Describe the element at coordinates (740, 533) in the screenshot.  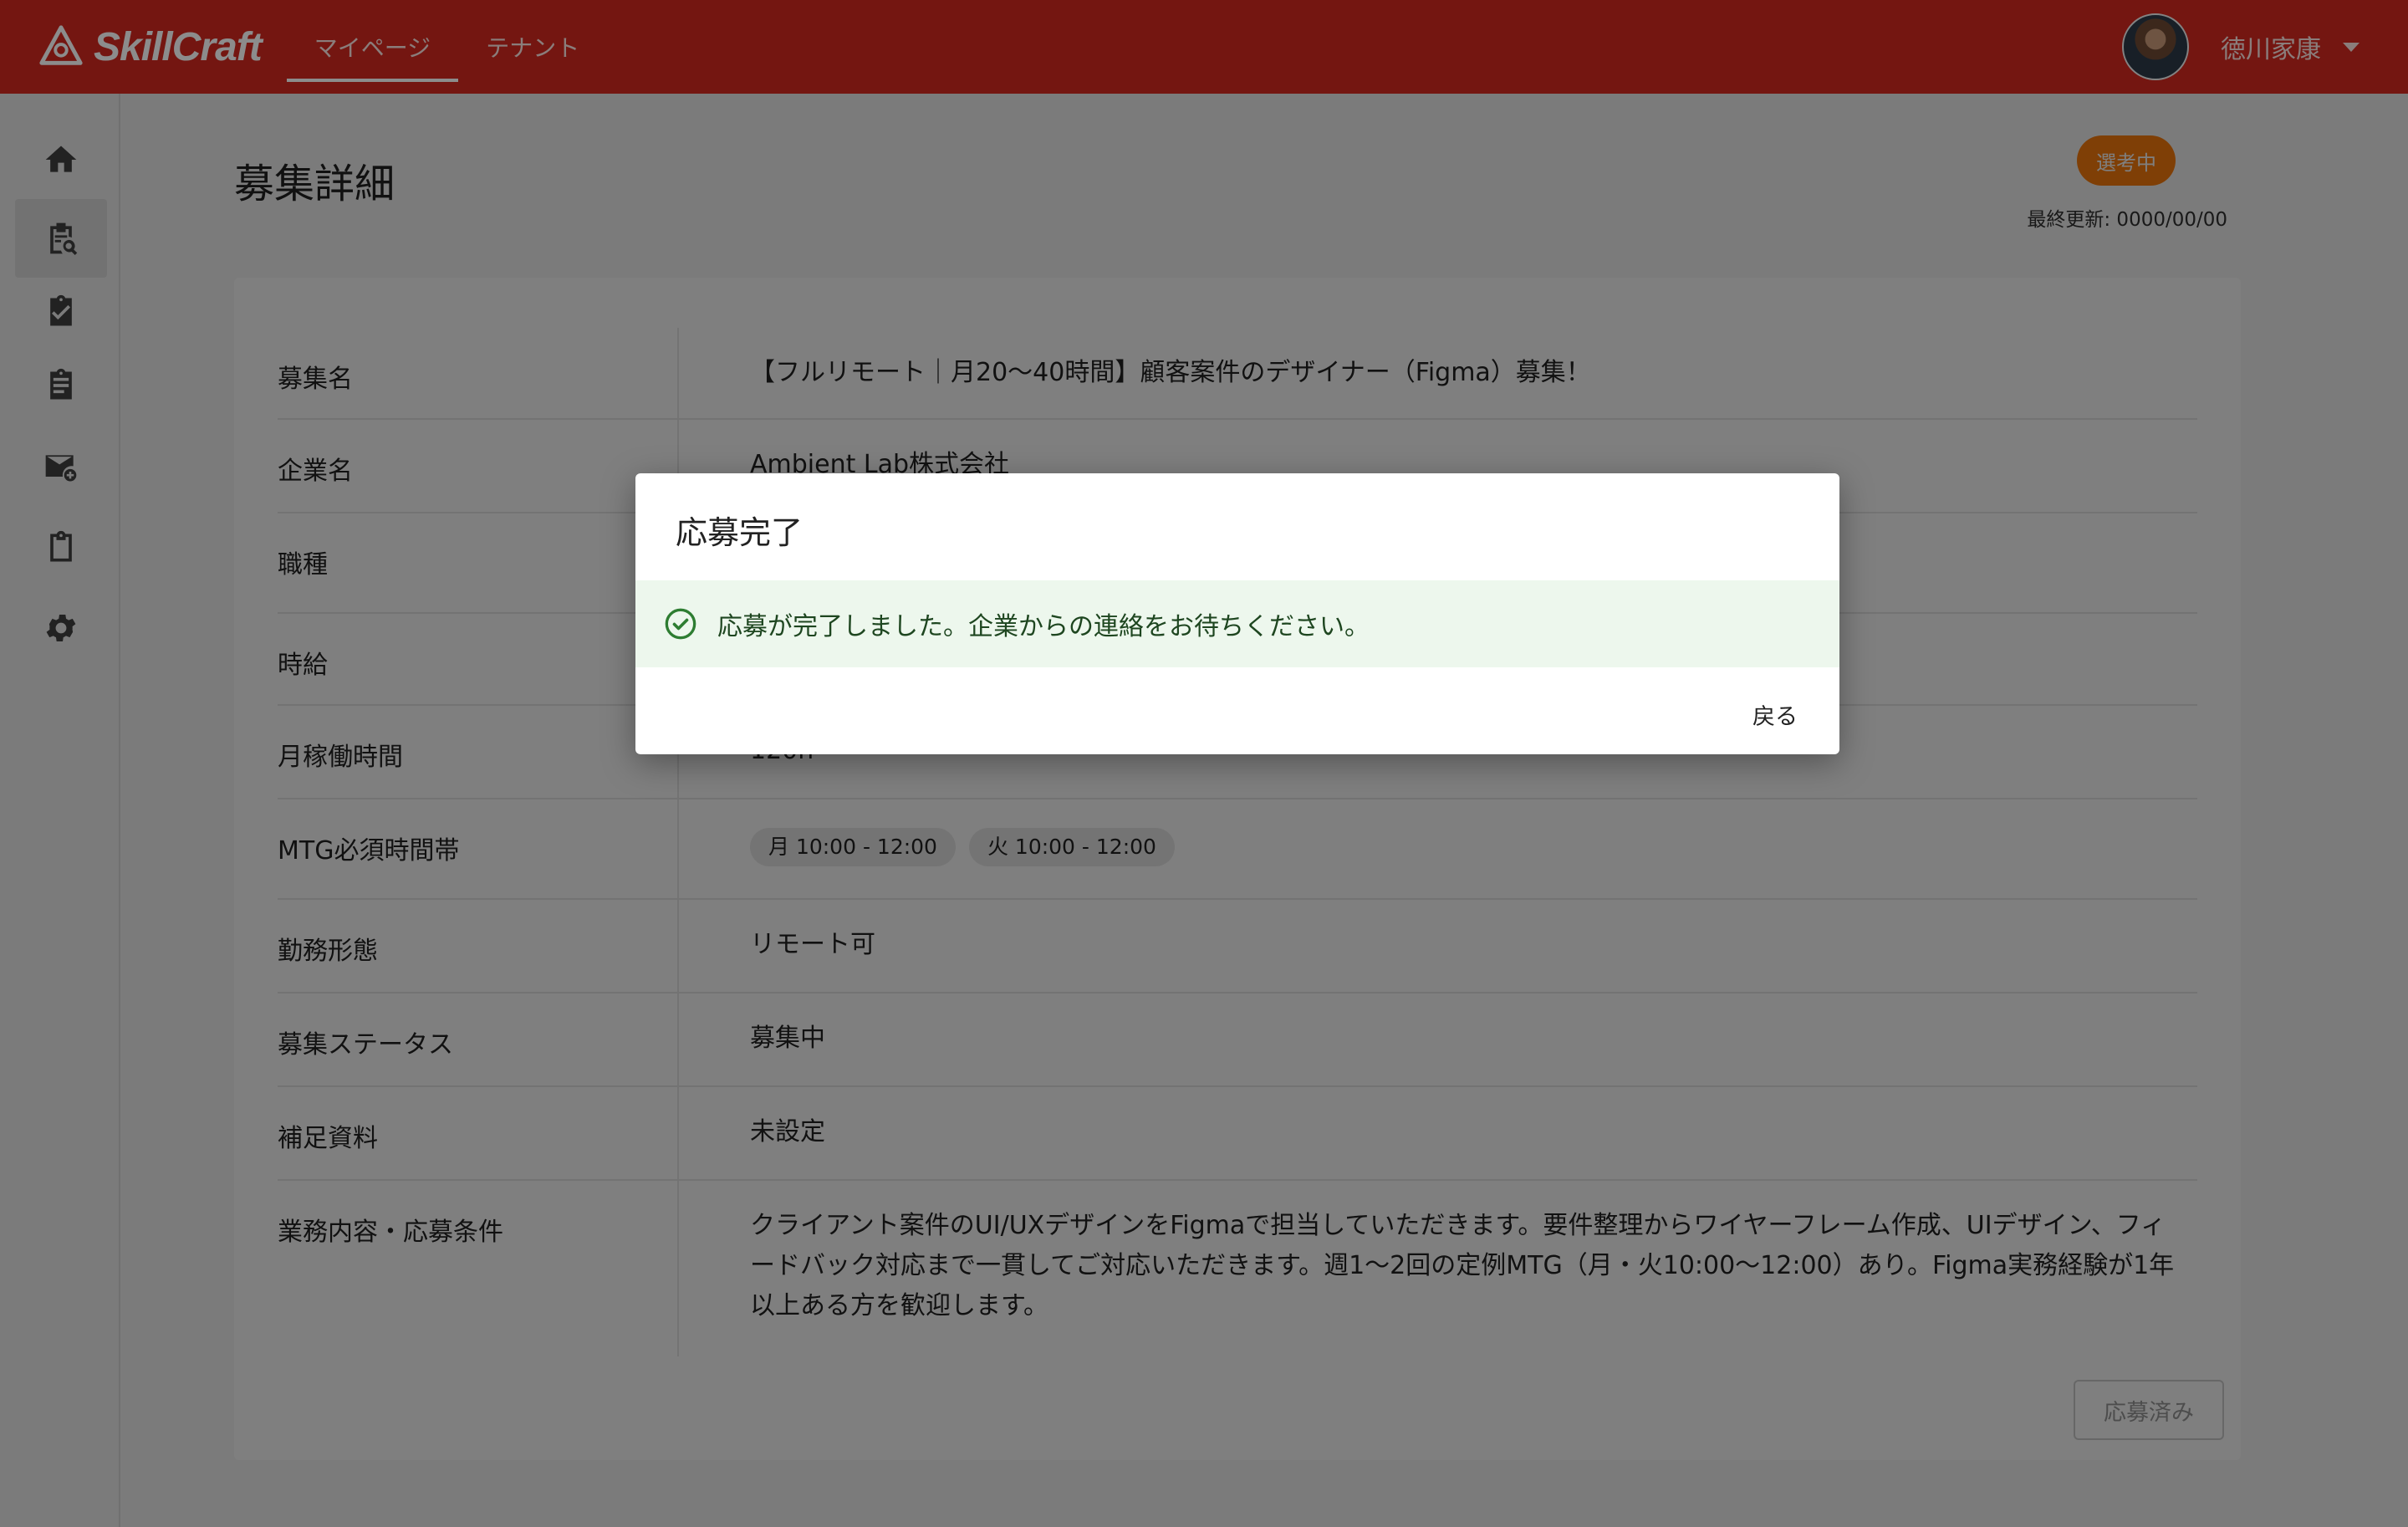
I see `dialog-title: 応募完了` at that location.